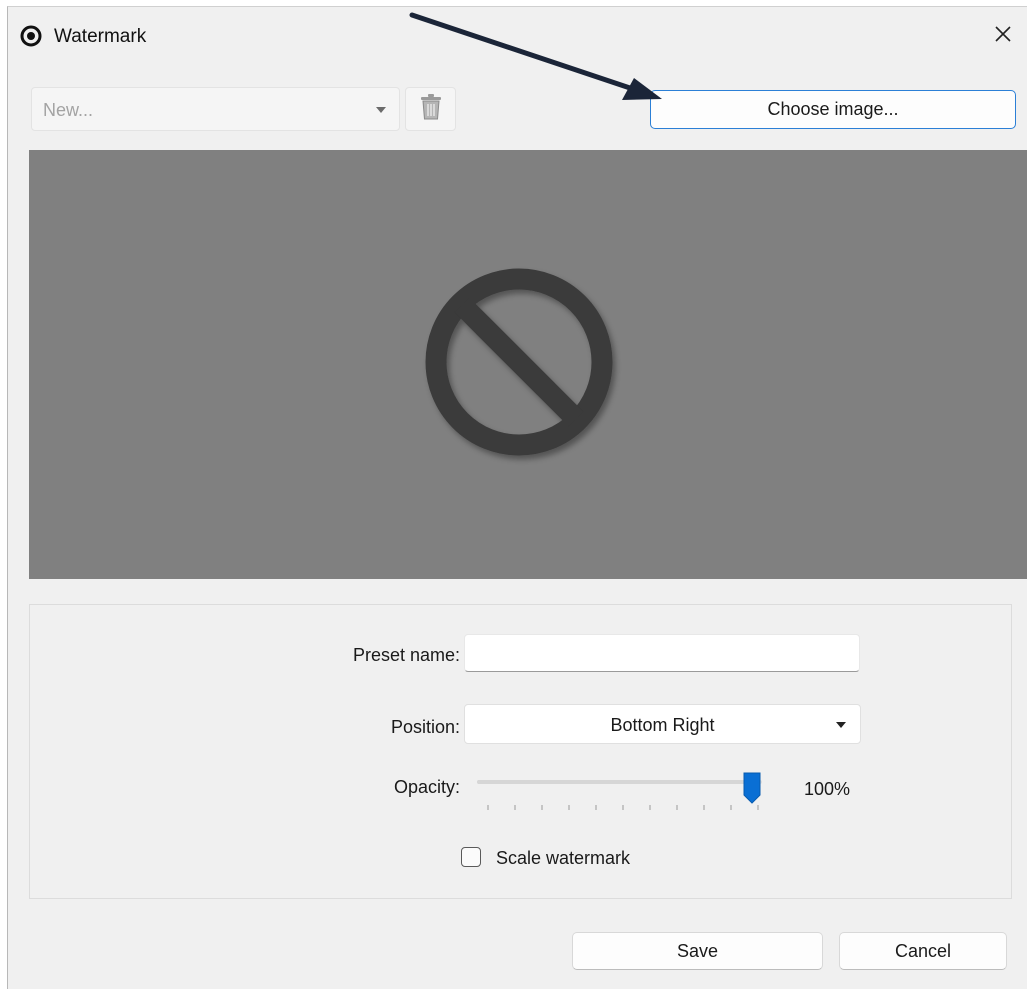 Image resolution: width=1027 pixels, height=989 pixels. What do you see at coordinates (623, 807) in the screenshot?
I see `slider-ticks` at bounding box center [623, 807].